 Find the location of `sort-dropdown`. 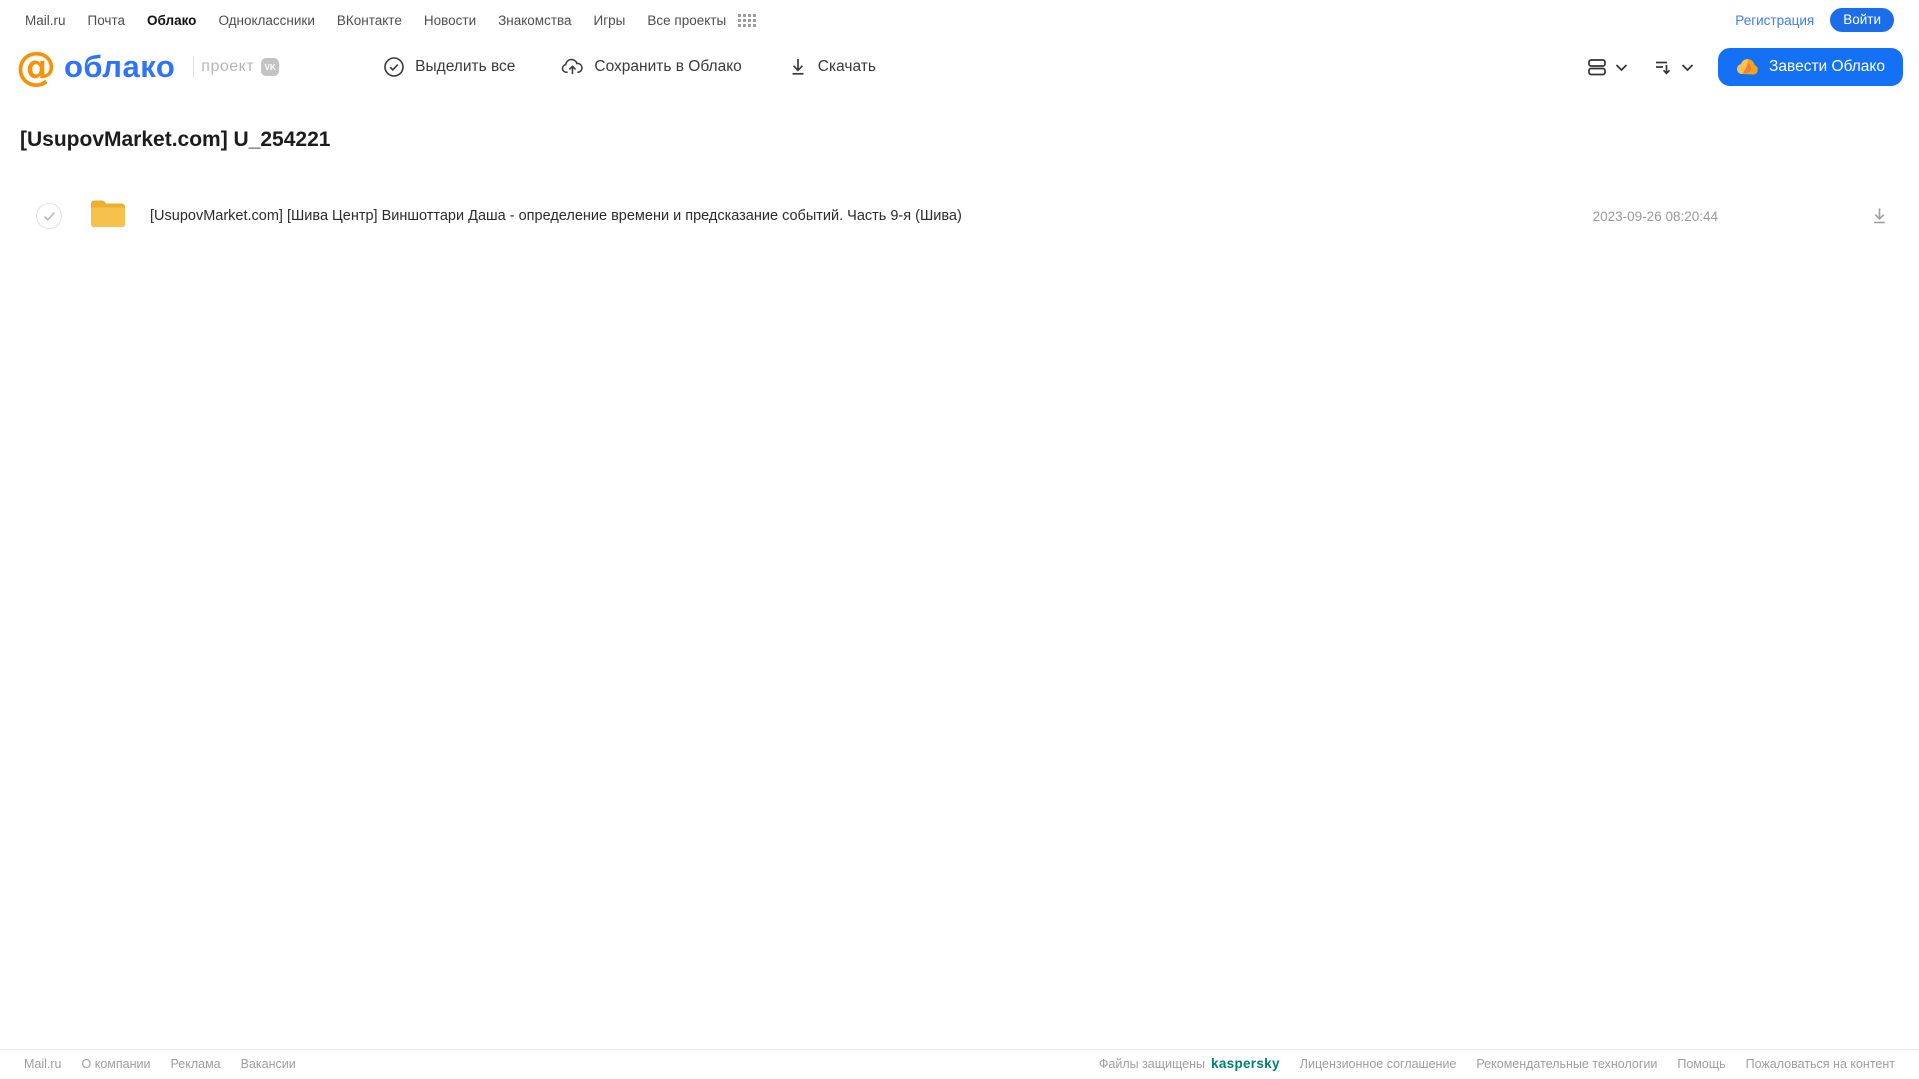

sort-dropdown is located at coordinates (1673, 67).